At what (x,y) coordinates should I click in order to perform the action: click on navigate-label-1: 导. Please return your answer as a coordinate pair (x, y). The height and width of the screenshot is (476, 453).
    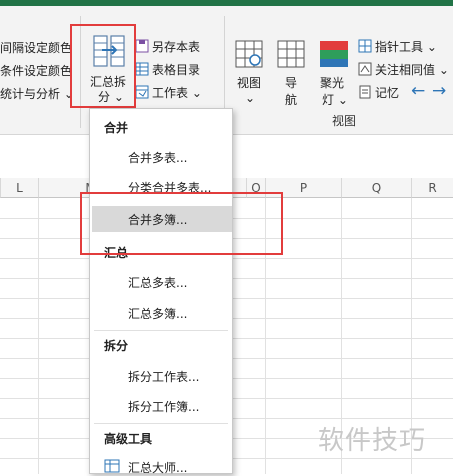
    Looking at the image, I should click on (291, 83).